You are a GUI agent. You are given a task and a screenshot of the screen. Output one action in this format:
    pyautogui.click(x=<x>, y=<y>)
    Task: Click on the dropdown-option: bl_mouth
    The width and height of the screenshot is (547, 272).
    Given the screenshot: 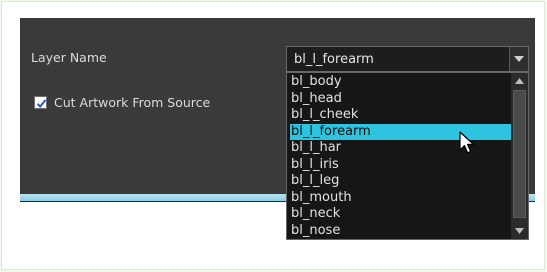 What is the action you would take?
    pyautogui.click(x=400, y=198)
    